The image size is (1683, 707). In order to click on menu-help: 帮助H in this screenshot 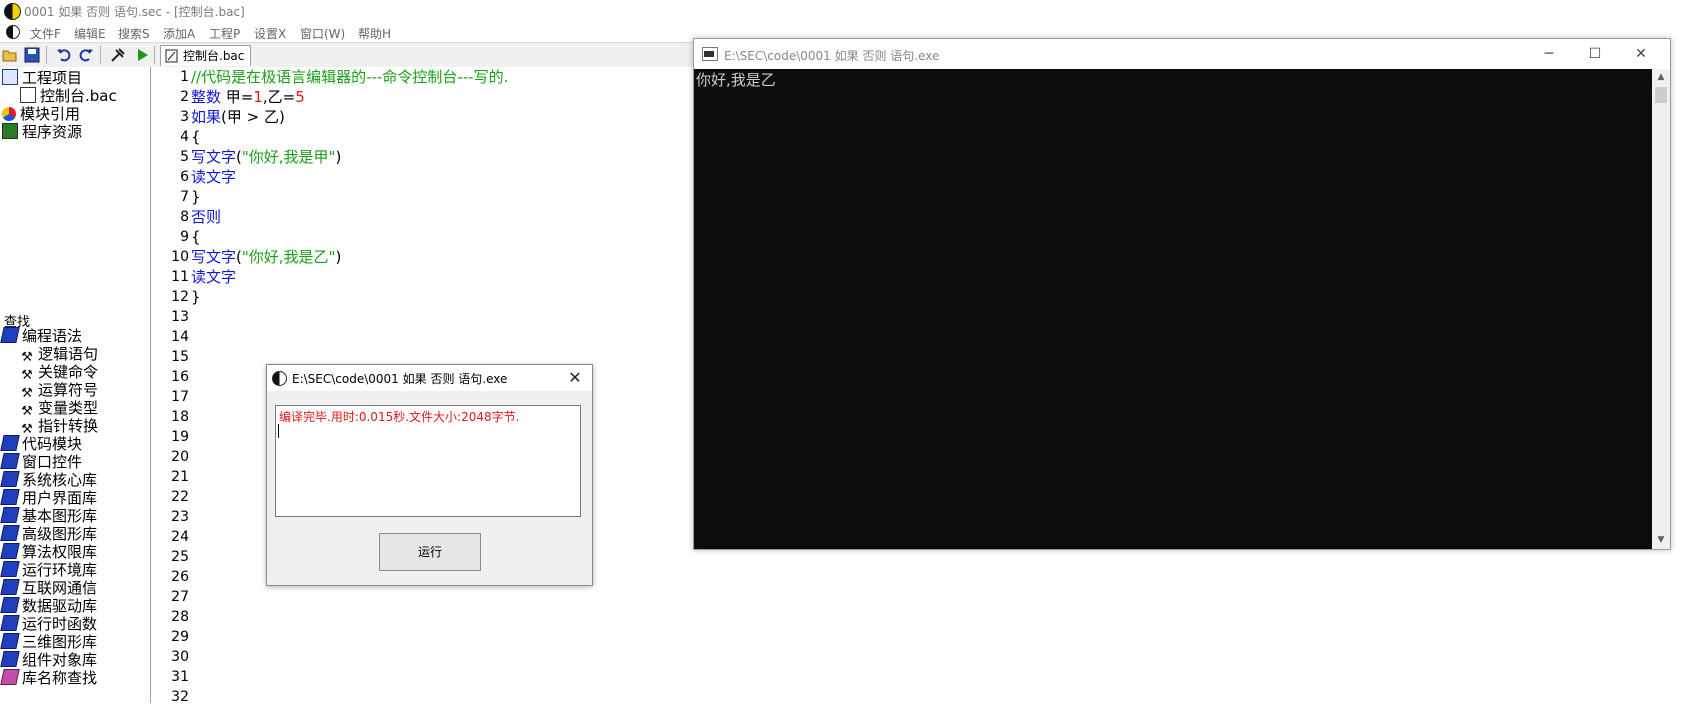, I will do `click(374, 33)`.